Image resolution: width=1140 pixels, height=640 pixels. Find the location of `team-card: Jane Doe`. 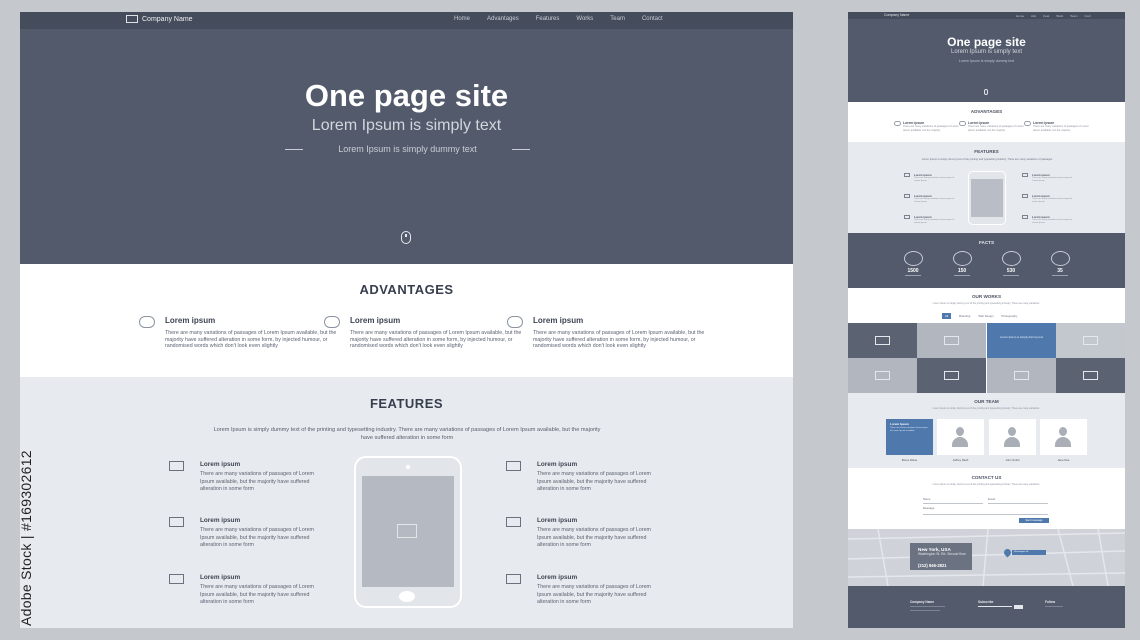

team-card: Jane Doe is located at coordinates (1063, 440).